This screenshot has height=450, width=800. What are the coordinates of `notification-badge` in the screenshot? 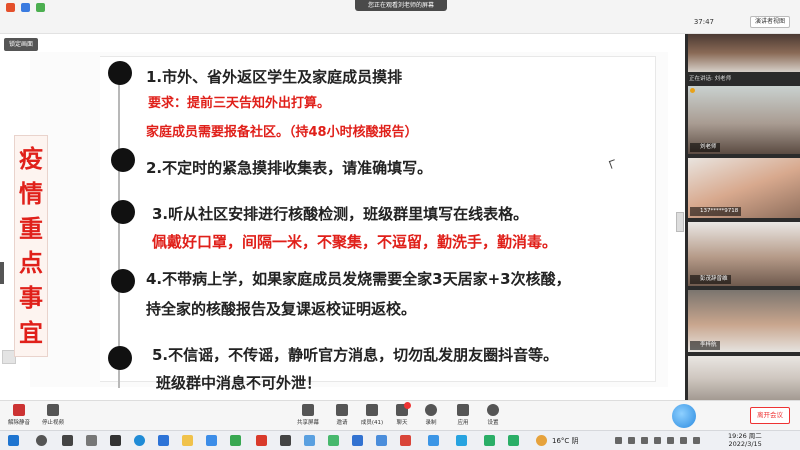 It's located at (407, 405).